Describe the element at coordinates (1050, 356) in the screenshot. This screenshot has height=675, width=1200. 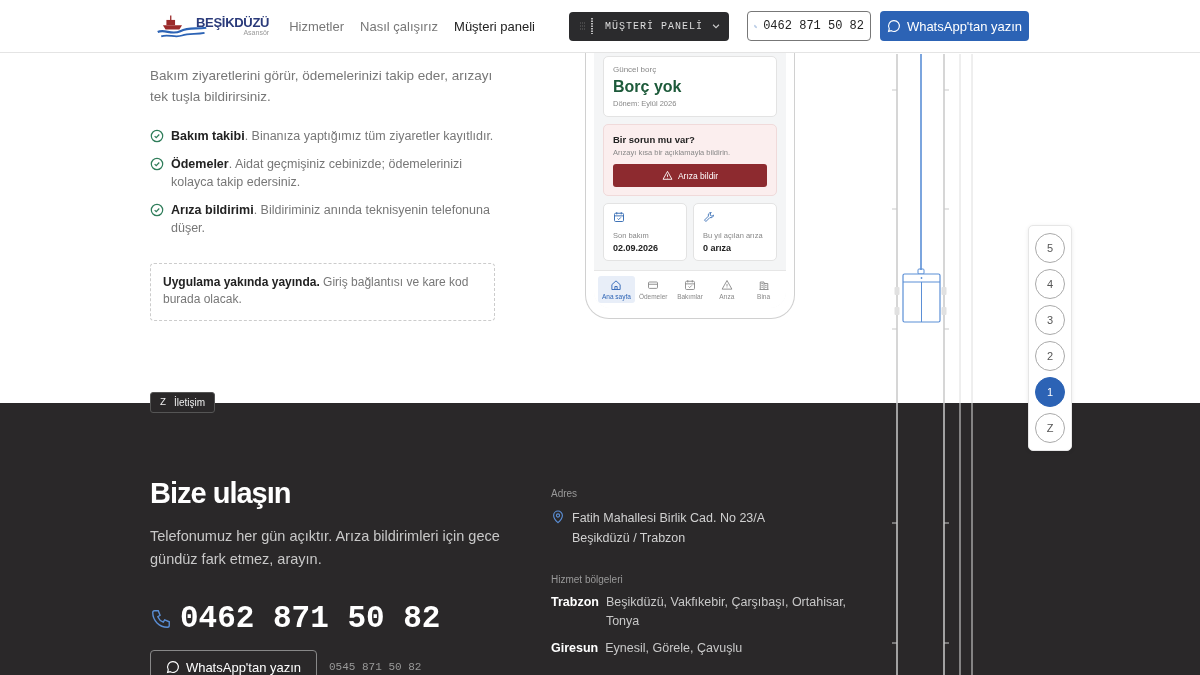
I see `floor-button: 2` at that location.